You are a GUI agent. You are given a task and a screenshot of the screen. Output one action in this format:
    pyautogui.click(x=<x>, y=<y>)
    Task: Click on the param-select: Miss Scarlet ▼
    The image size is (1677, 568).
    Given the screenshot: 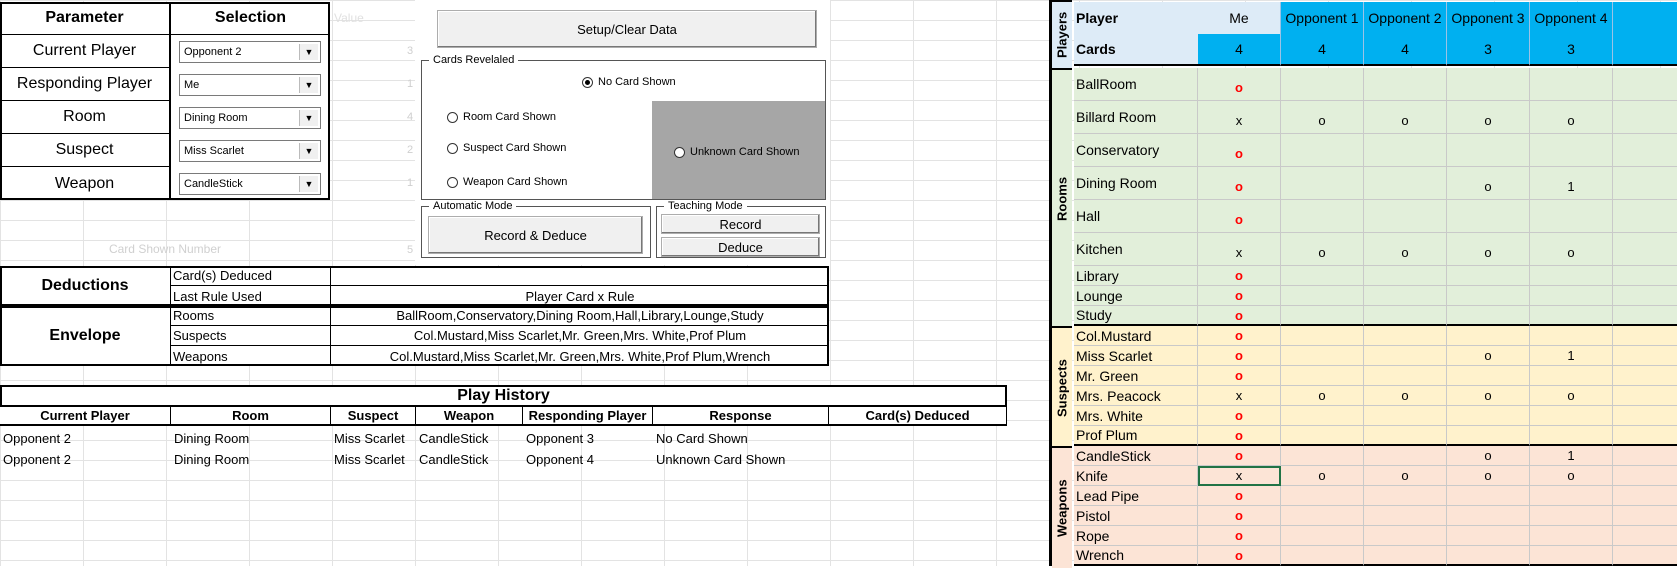 What is the action you would take?
    pyautogui.click(x=250, y=151)
    